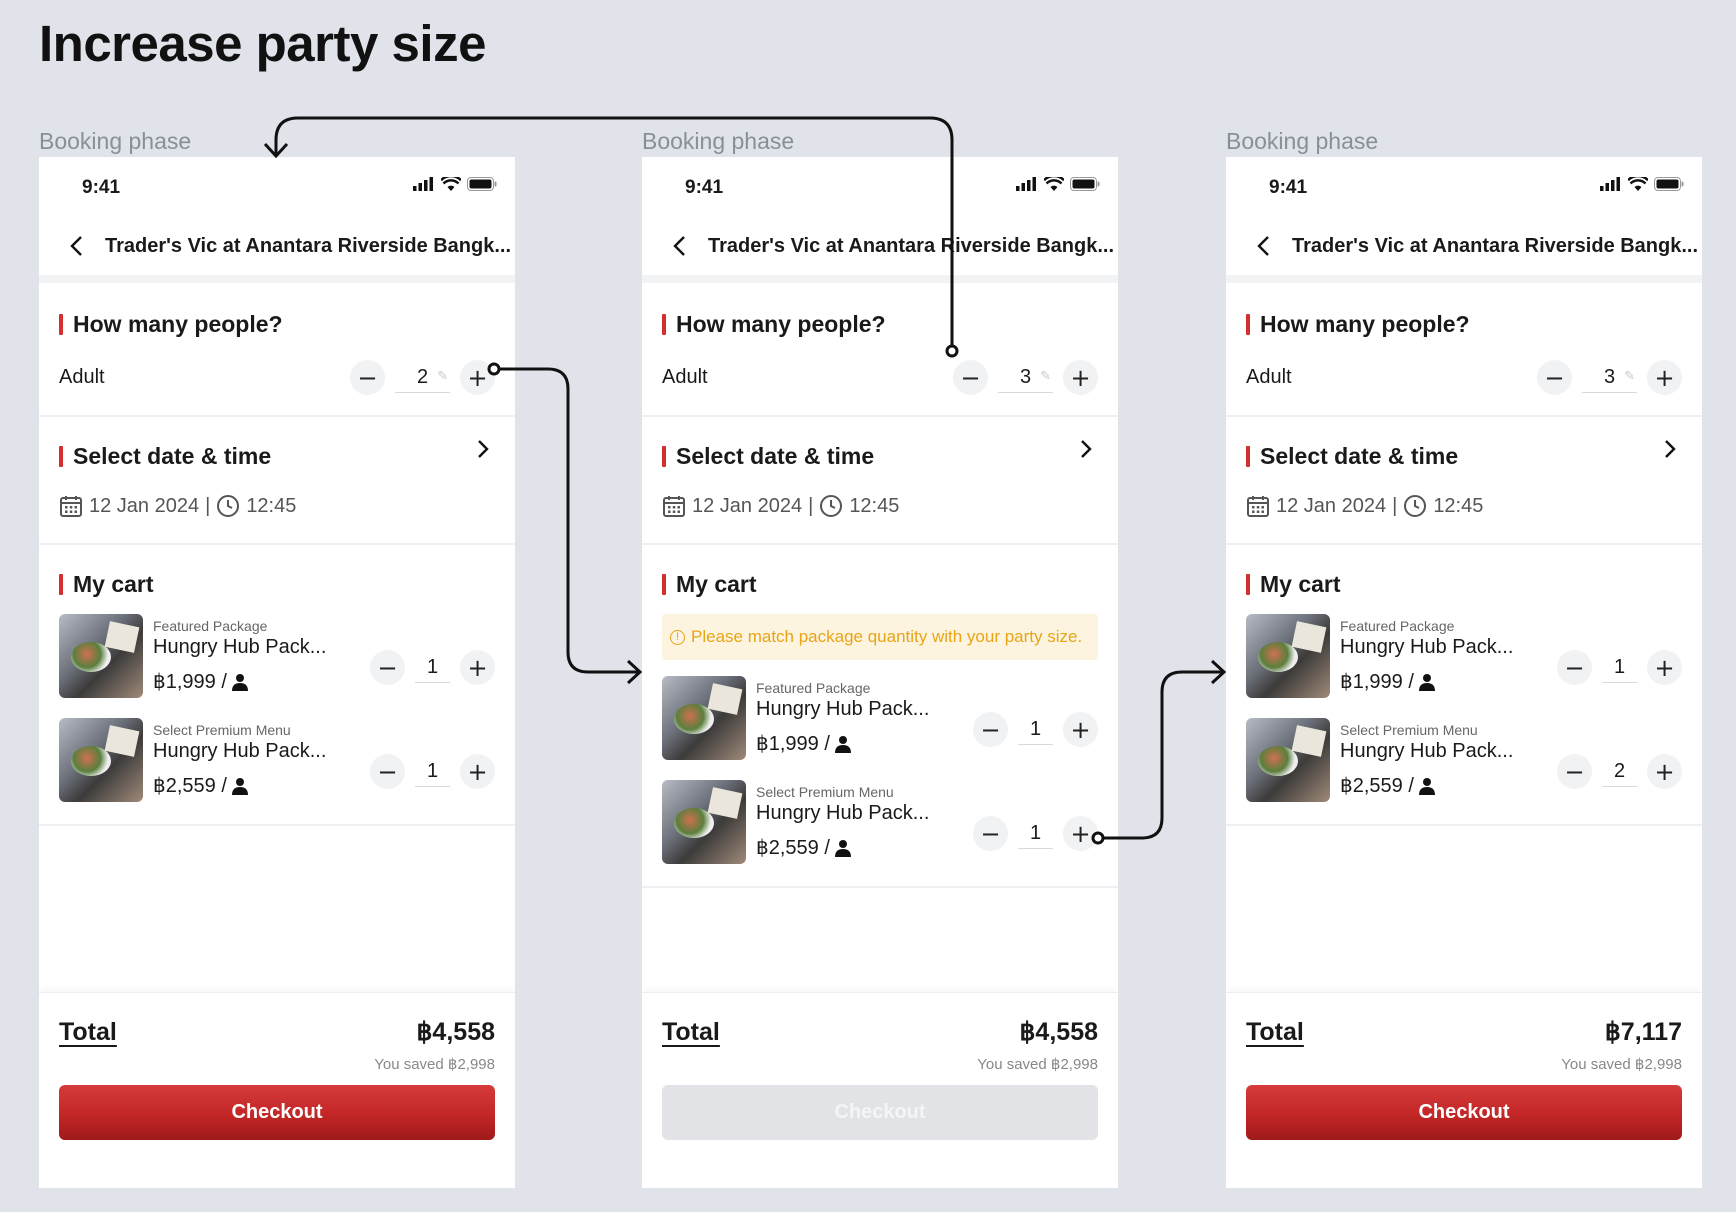  I want to click on datetime-value: 12 Jan 2024 | 12:45, so click(880, 506).